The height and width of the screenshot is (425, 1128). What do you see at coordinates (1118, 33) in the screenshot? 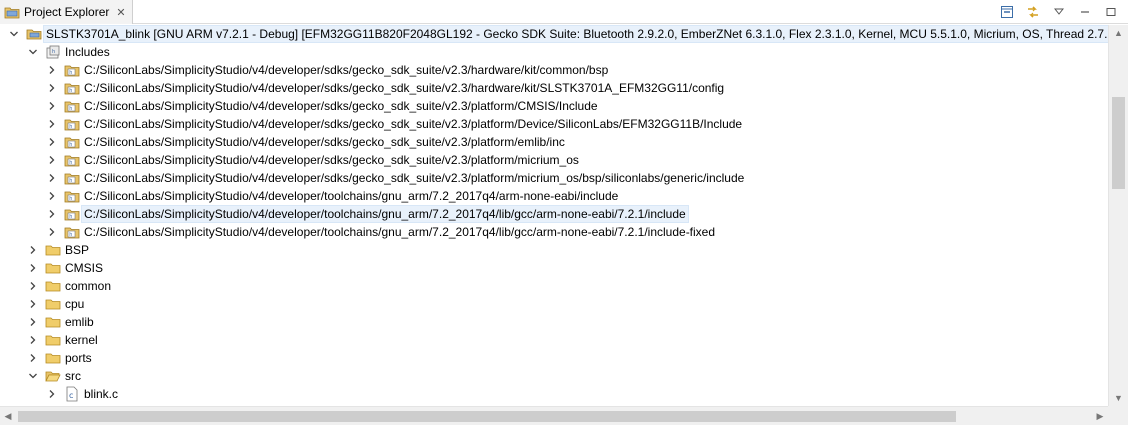
I see `scroll-up-icon: ▲` at bounding box center [1118, 33].